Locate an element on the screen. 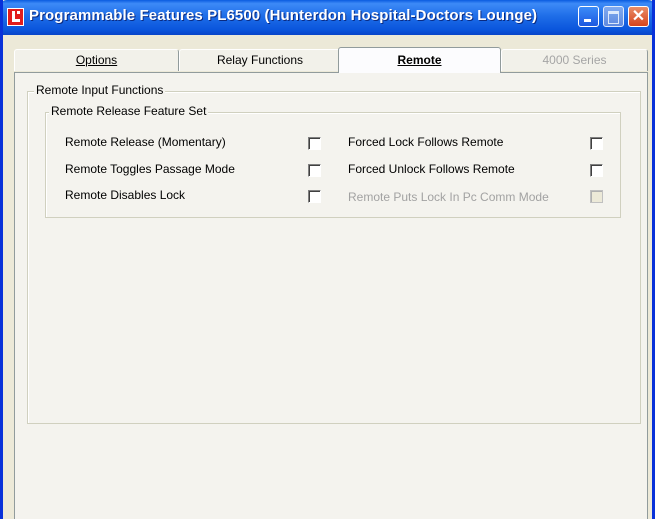  tab-options: Options is located at coordinates (96, 60).